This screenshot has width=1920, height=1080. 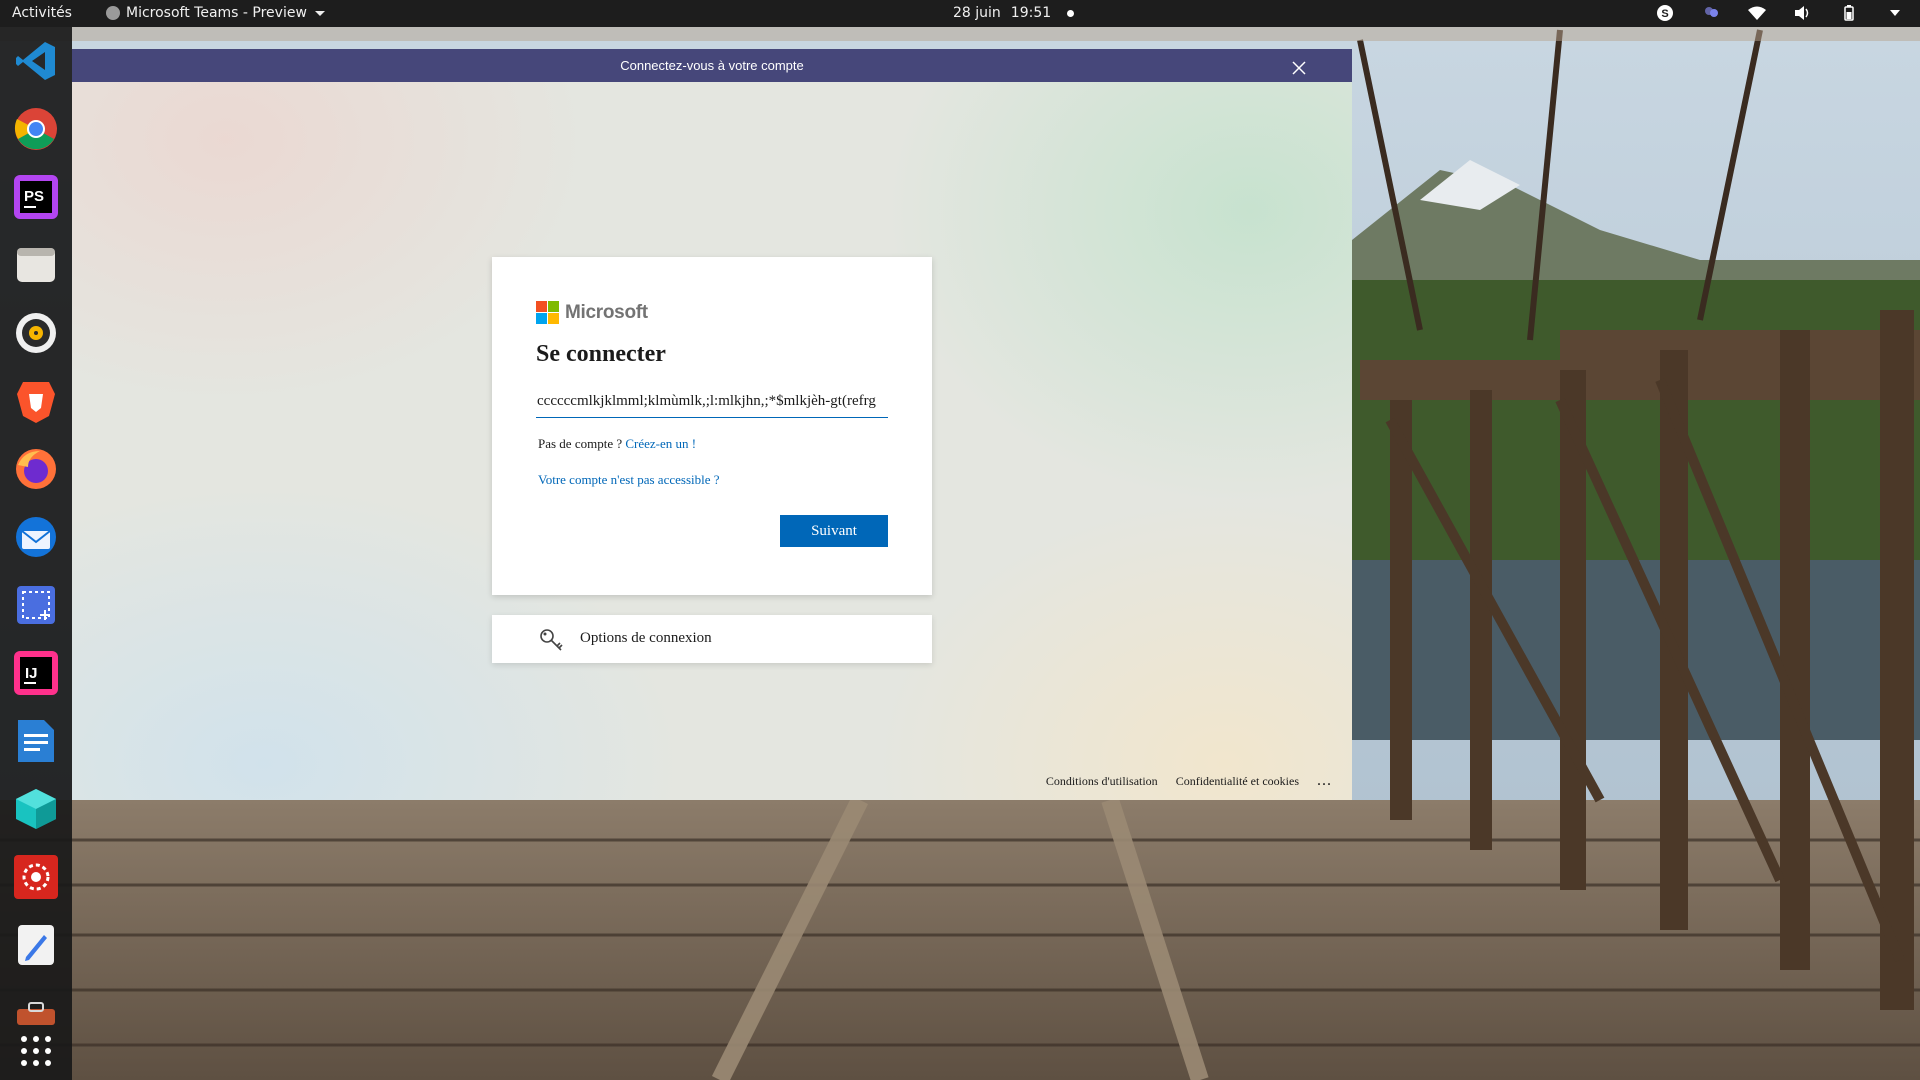 What do you see at coordinates (1711, 13) in the screenshot?
I see `teams-tray-icon` at bounding box center [1711, 13].